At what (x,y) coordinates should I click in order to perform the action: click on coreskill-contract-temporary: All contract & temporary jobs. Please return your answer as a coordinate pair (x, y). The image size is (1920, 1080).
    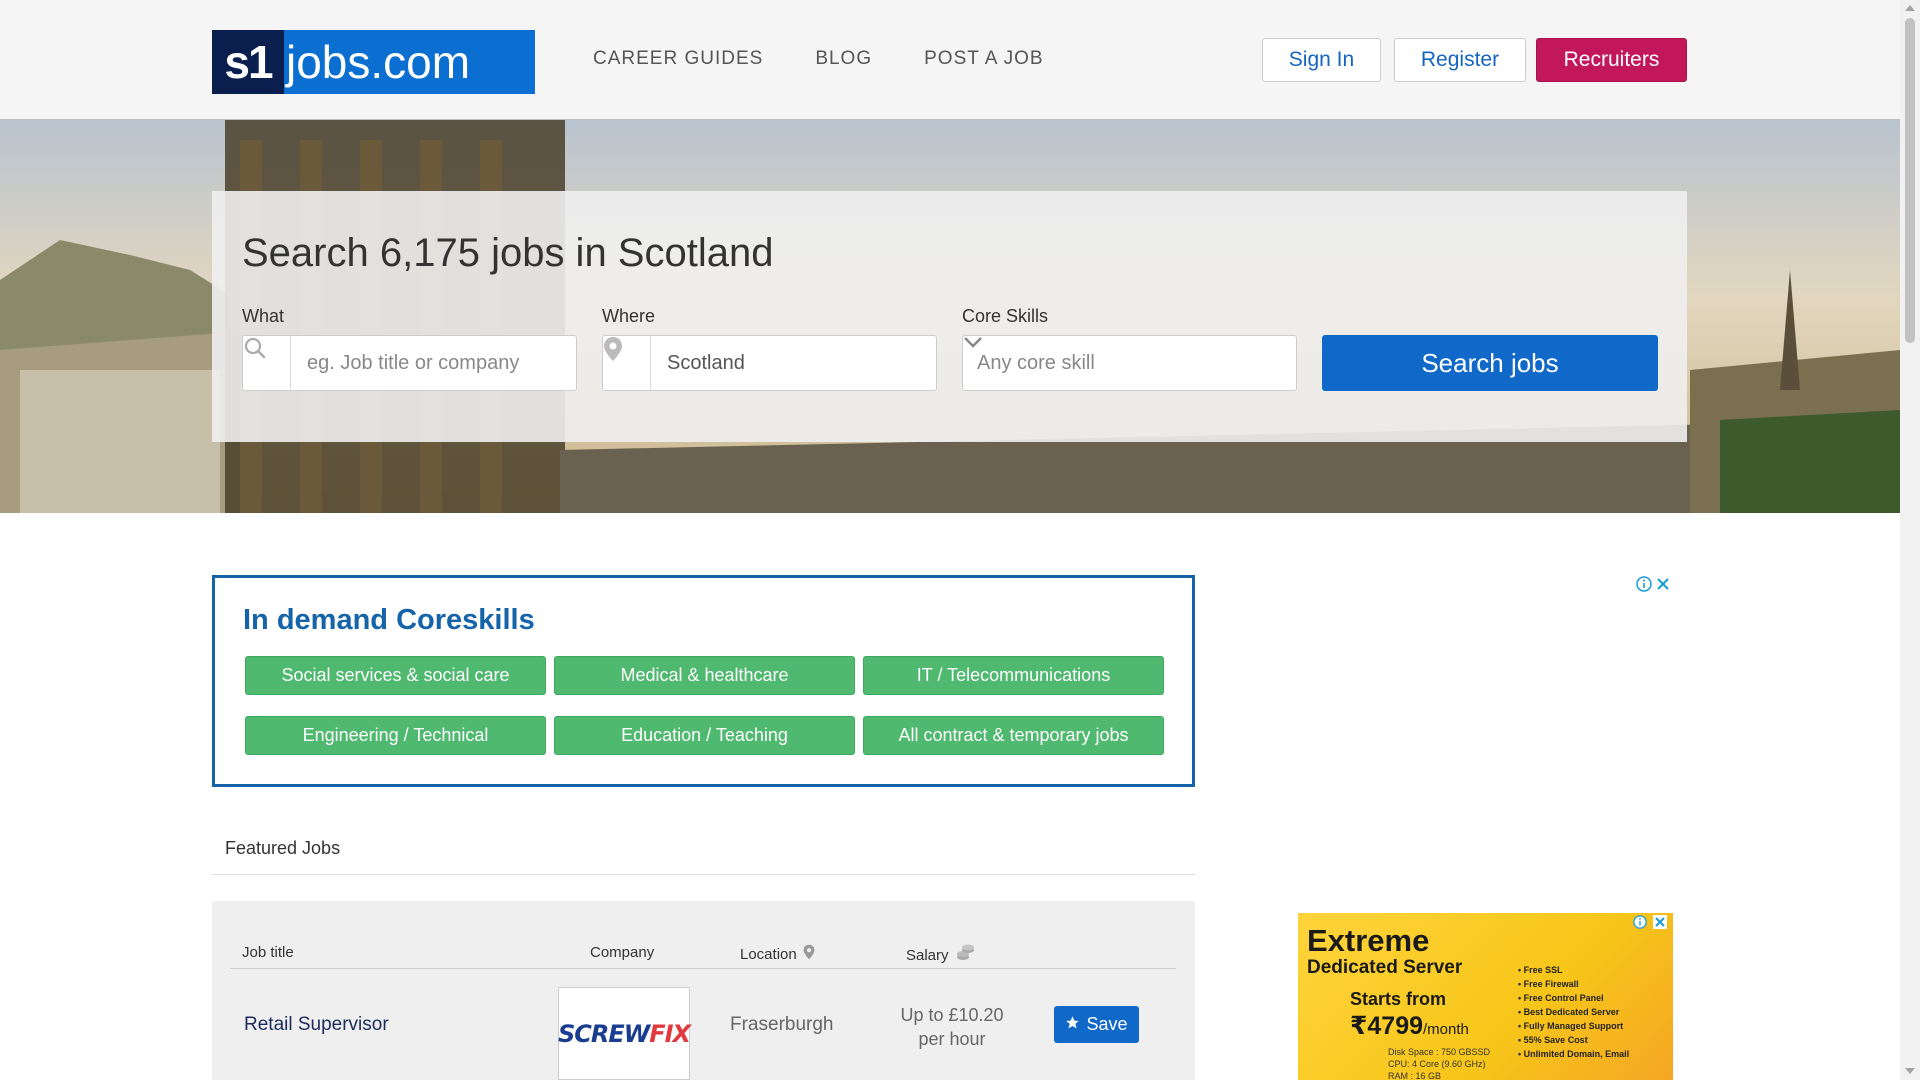
    Looking at the image, I should click on (1013, 735).